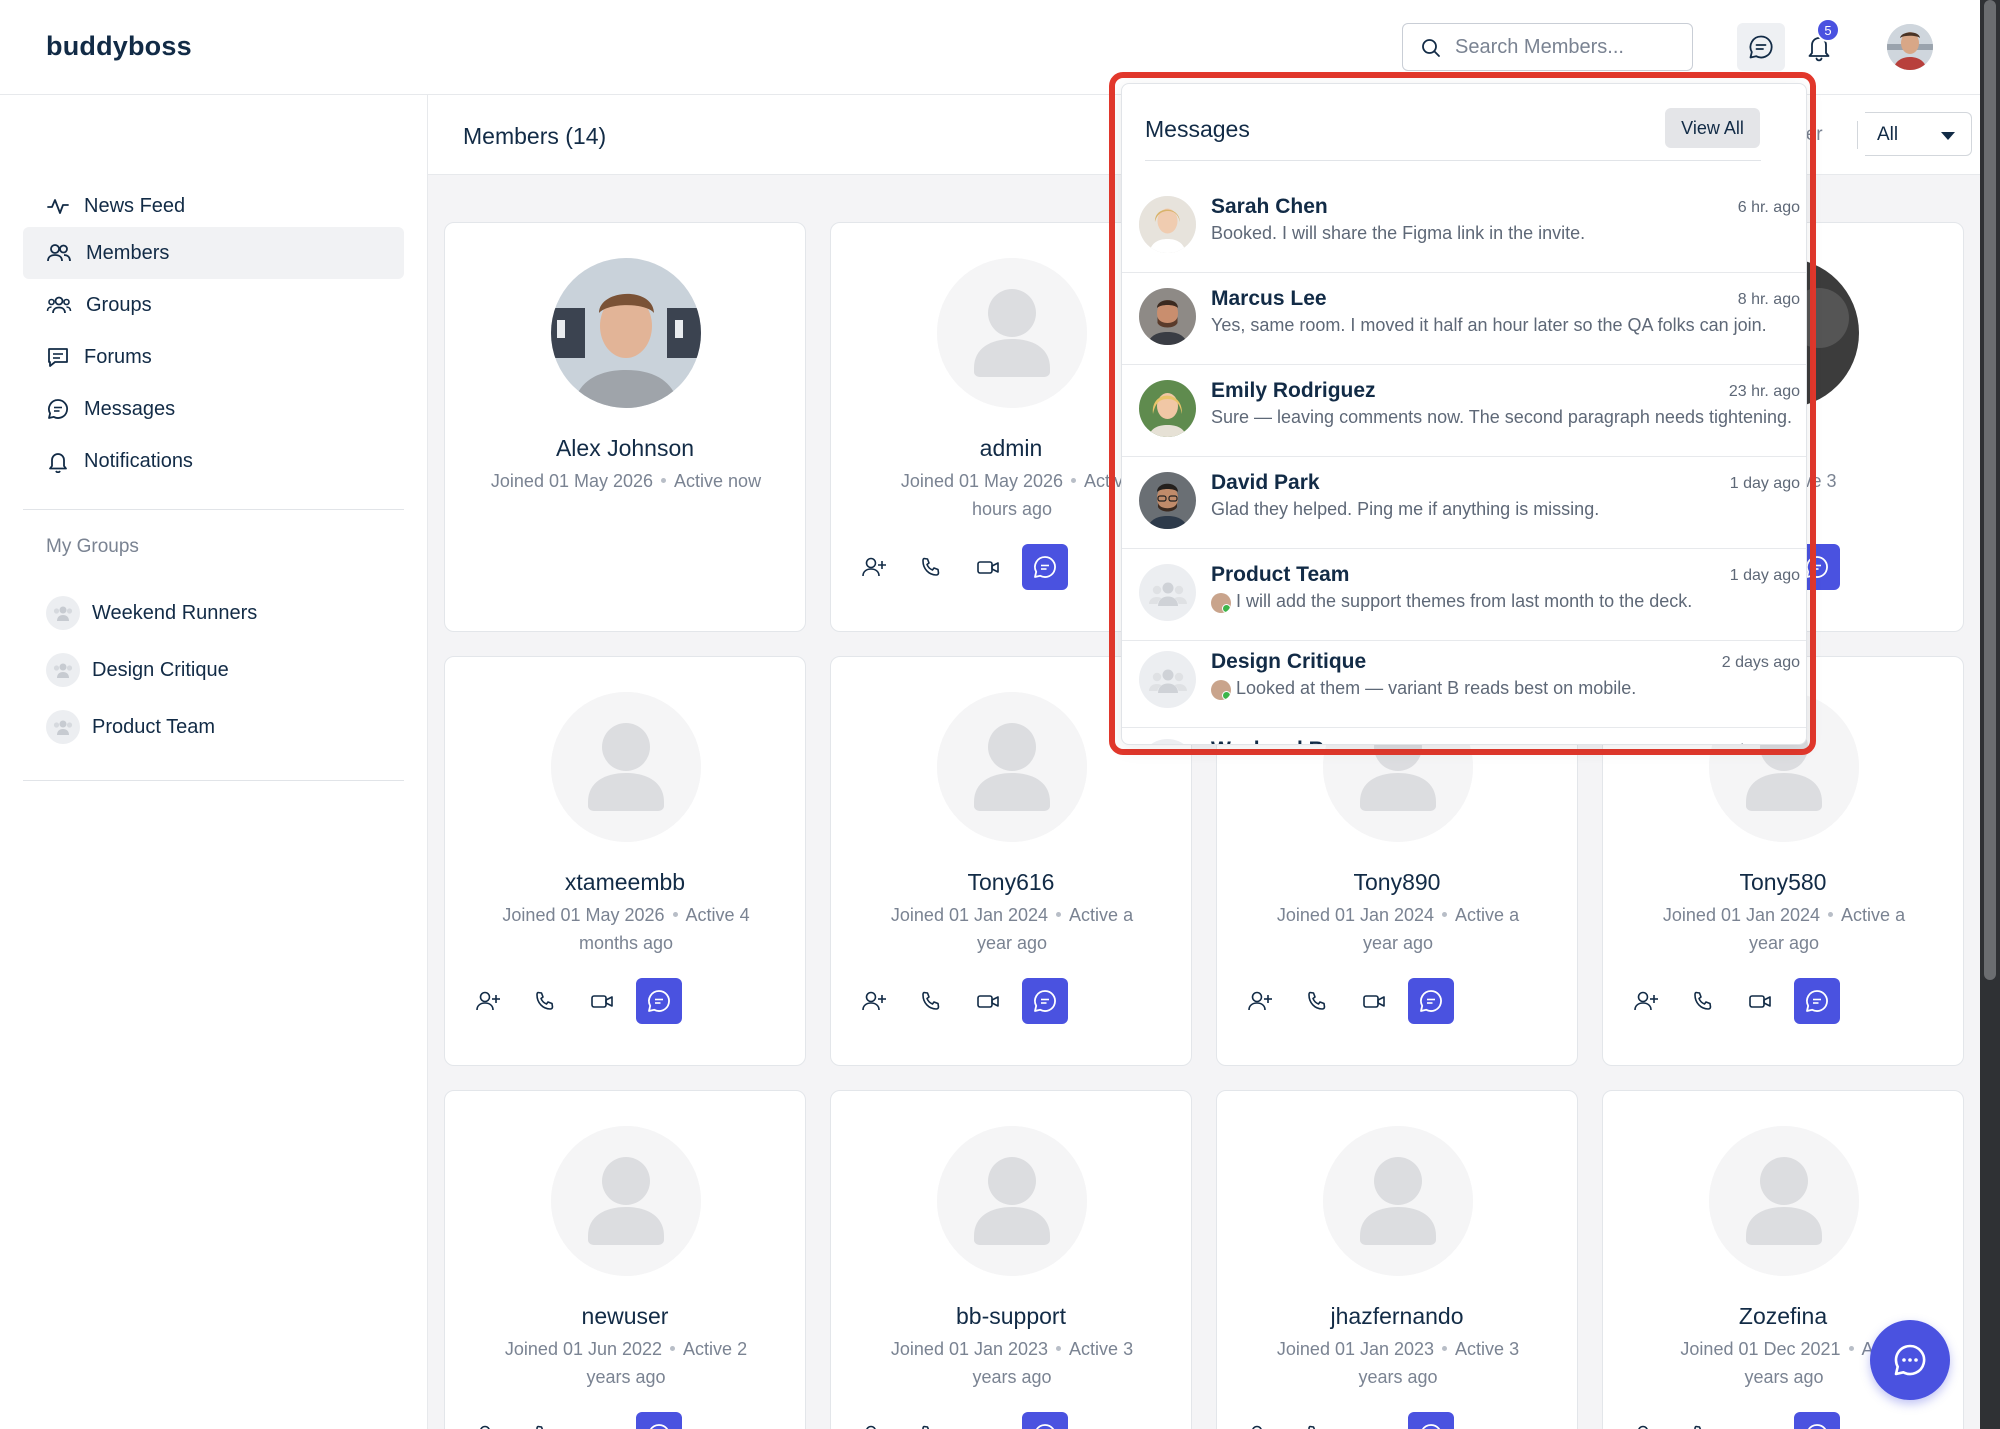 This screenshot has width=2000, height=1429. I want to click on member-name: newuser, so click(625, 1316).